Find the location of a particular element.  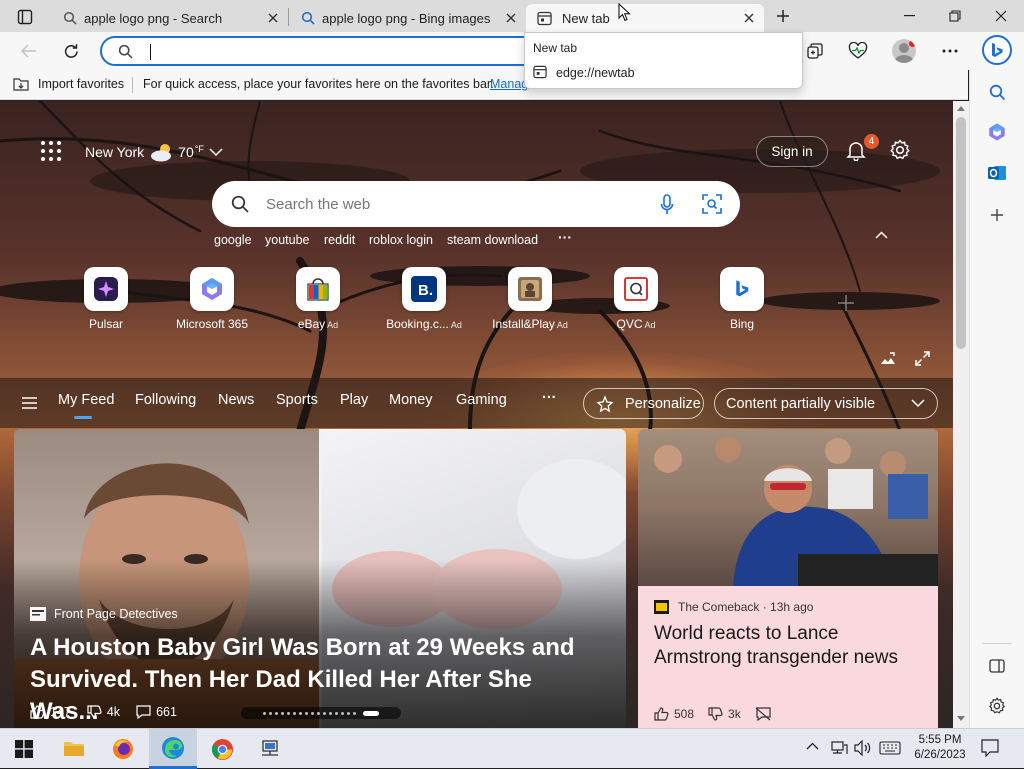

address-bar is located at coordinates (320, 51).